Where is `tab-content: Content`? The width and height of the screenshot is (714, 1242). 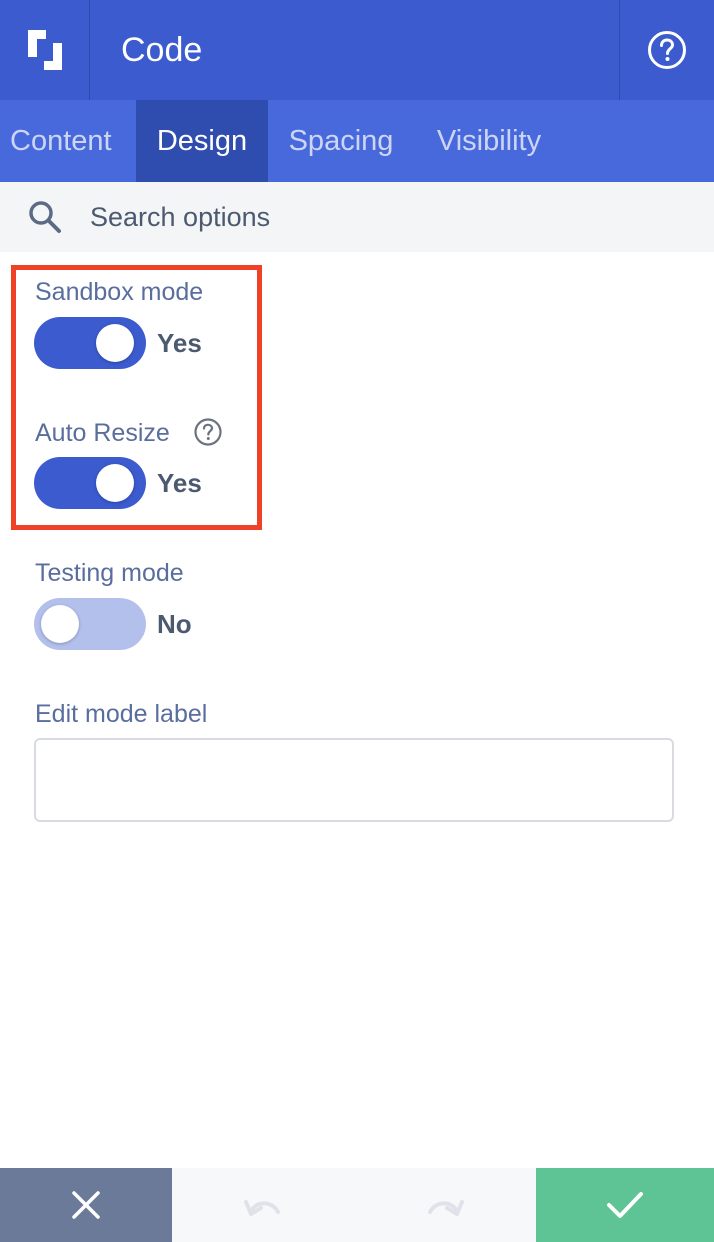 tab-content: Content is located at coordinates (68, 141).